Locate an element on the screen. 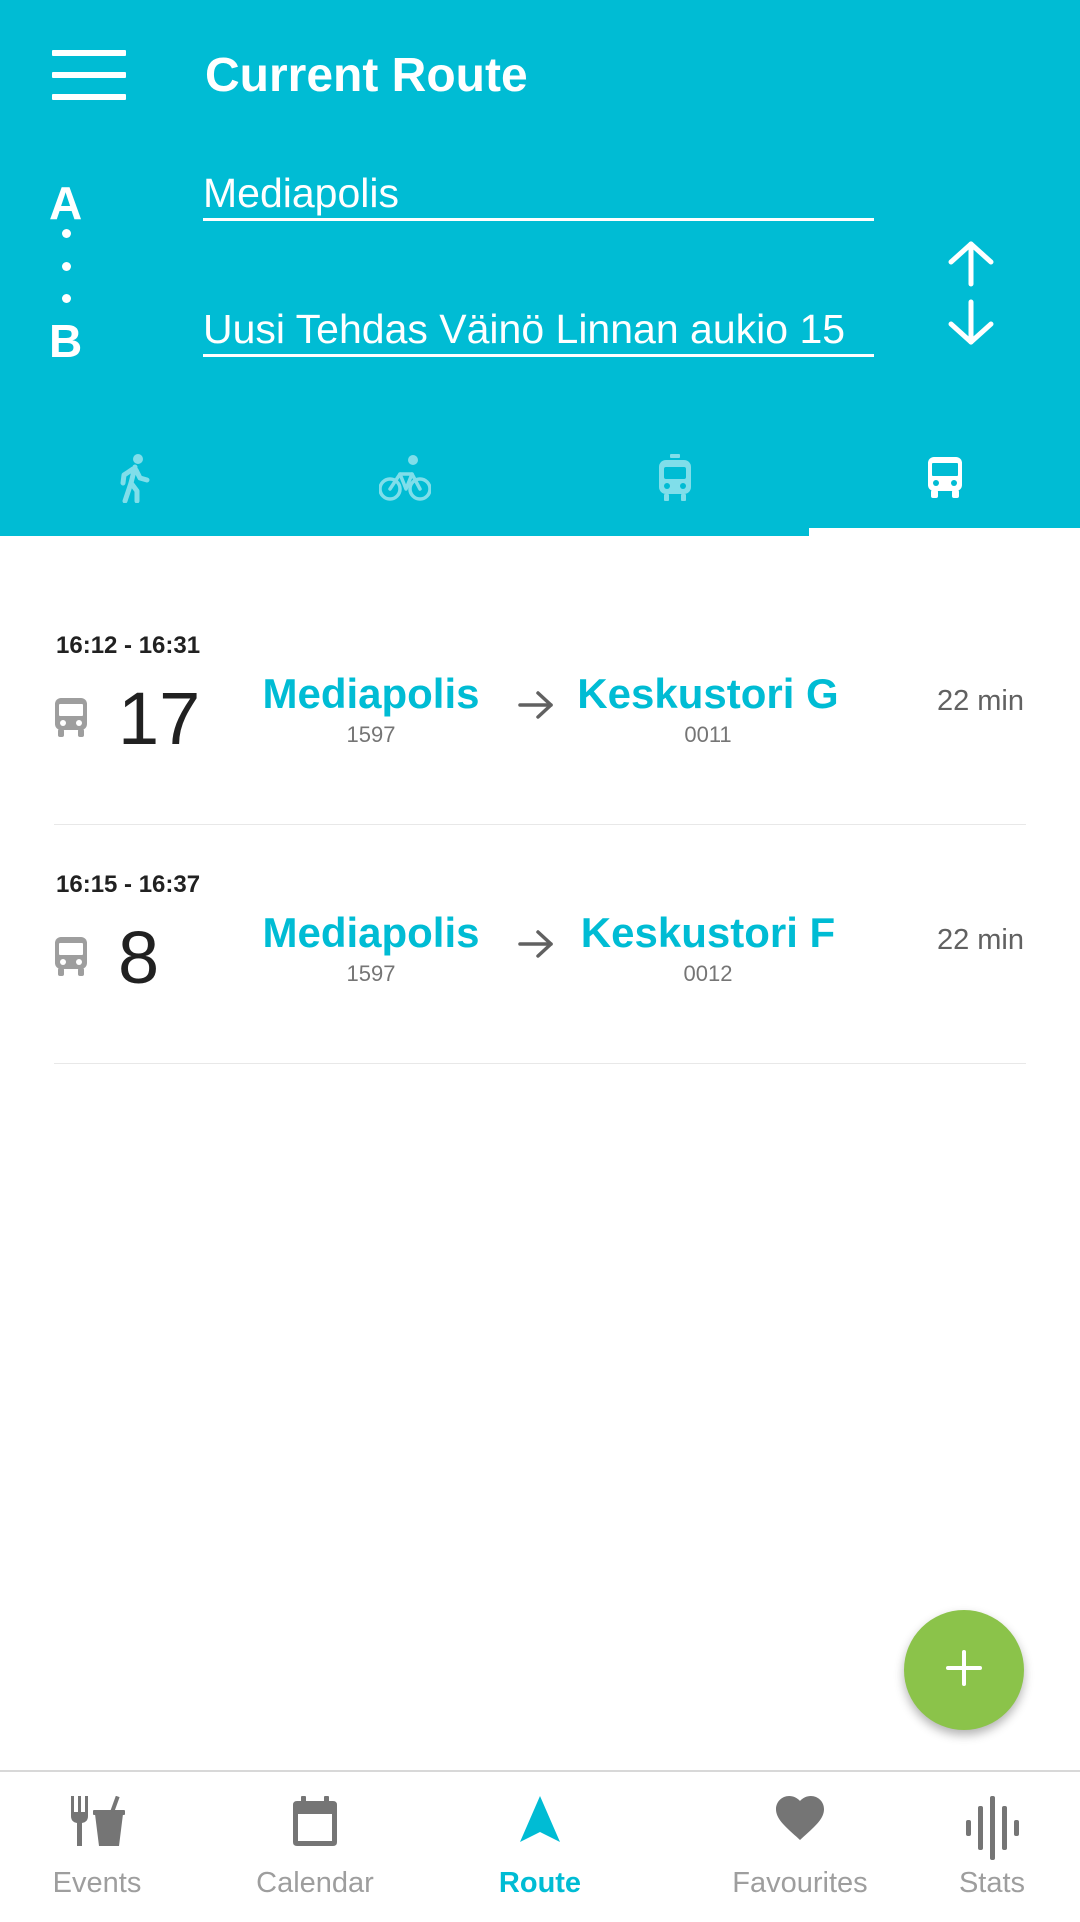  origin-input: Mediapolis is located at coordinates (538, 195).